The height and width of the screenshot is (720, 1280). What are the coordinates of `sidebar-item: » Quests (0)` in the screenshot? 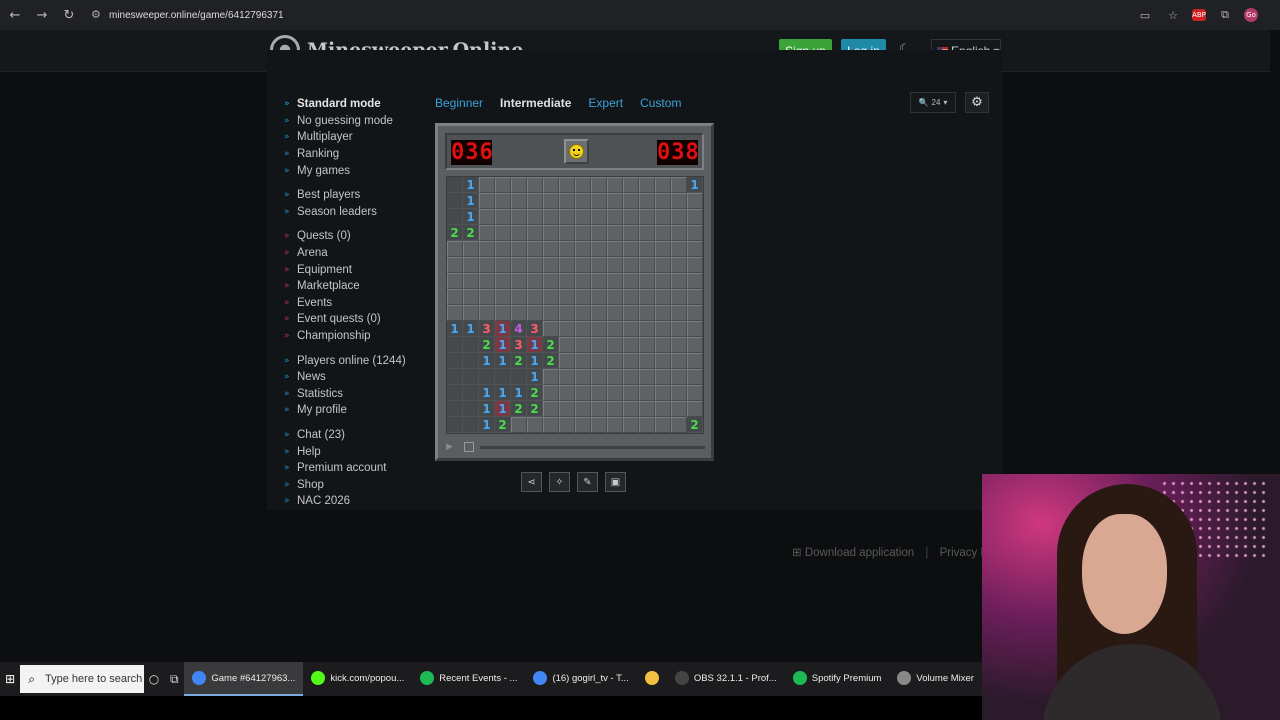 It's located at (349, 236).